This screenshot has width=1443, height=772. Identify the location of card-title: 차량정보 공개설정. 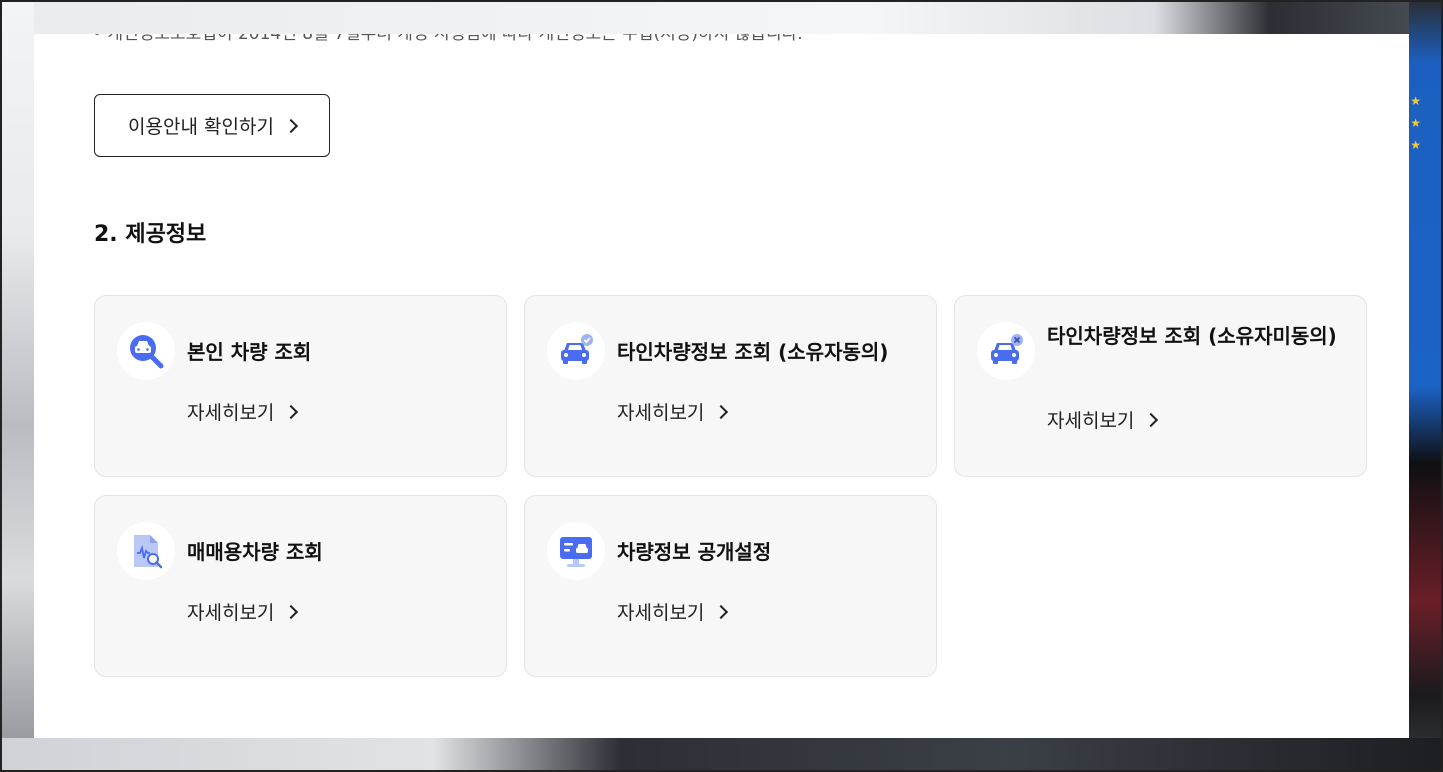
(694, 552).